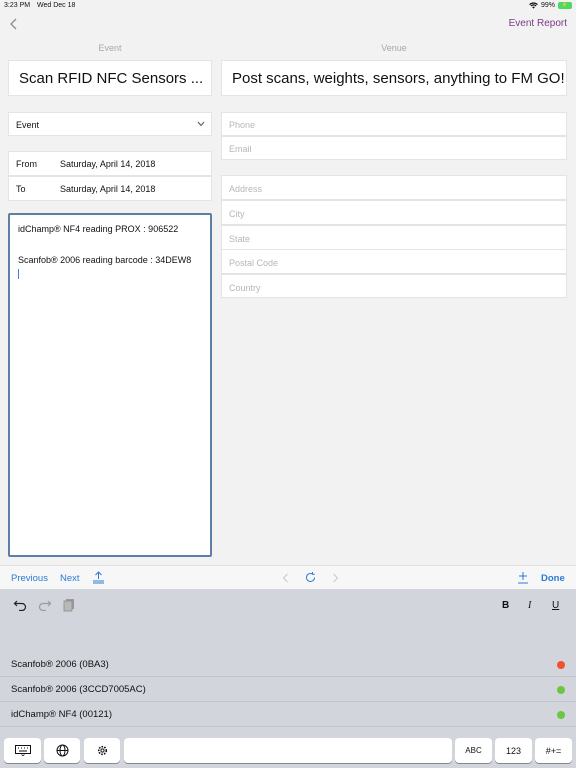  I want to click on device-name: Scanfob® 2006 (0BA3), so click(60, 664).